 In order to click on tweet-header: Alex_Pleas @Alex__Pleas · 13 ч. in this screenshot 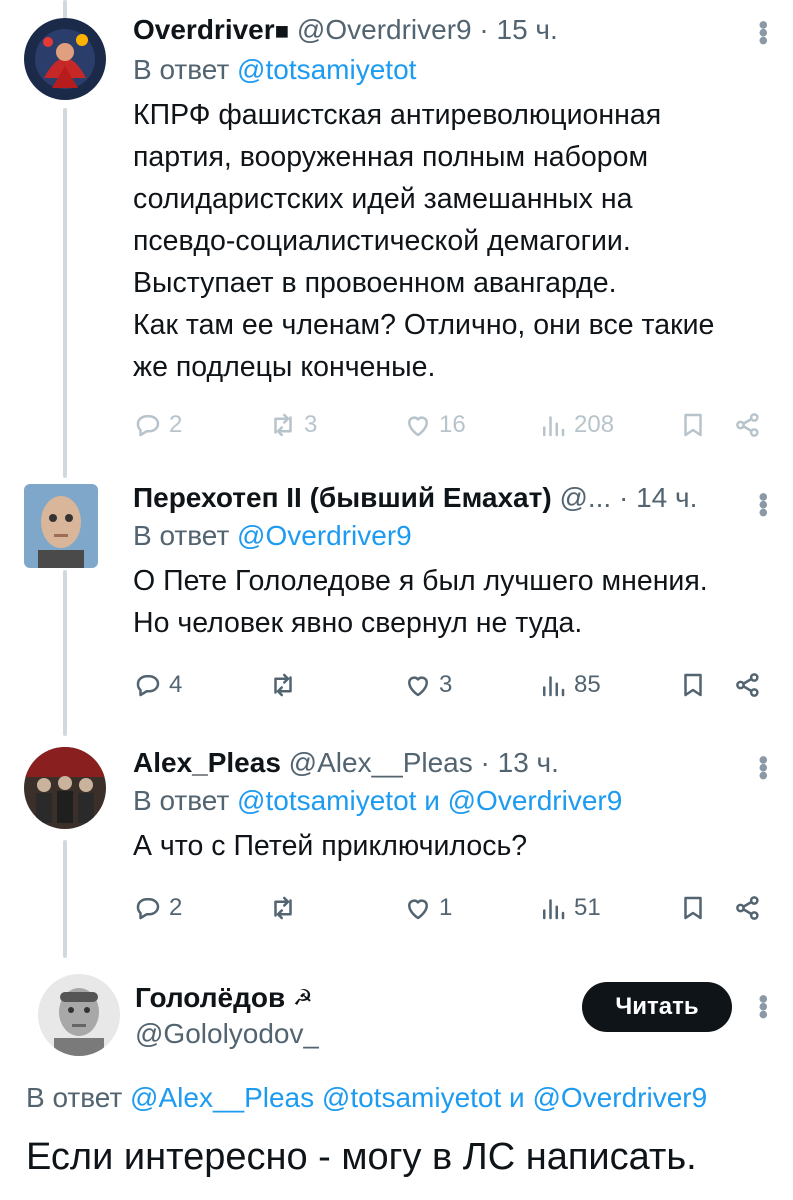, I will do `click(448, 763)`.